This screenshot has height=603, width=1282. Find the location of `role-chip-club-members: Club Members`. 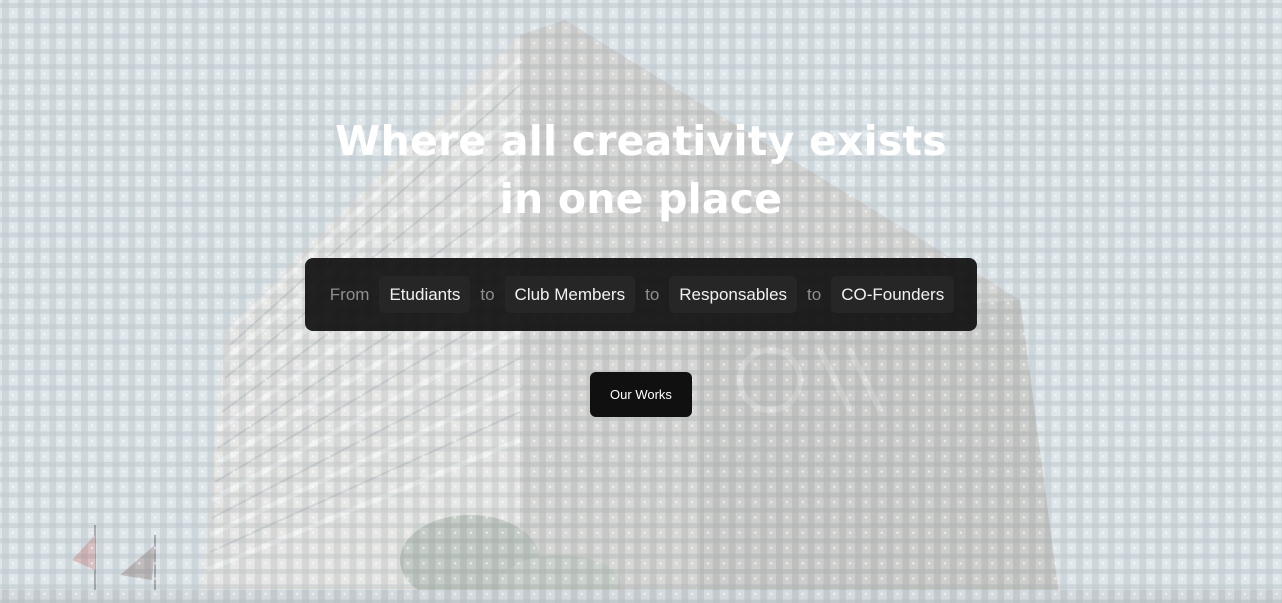

role-chip-club-members: Club Members is located at coordinates (570, 294).